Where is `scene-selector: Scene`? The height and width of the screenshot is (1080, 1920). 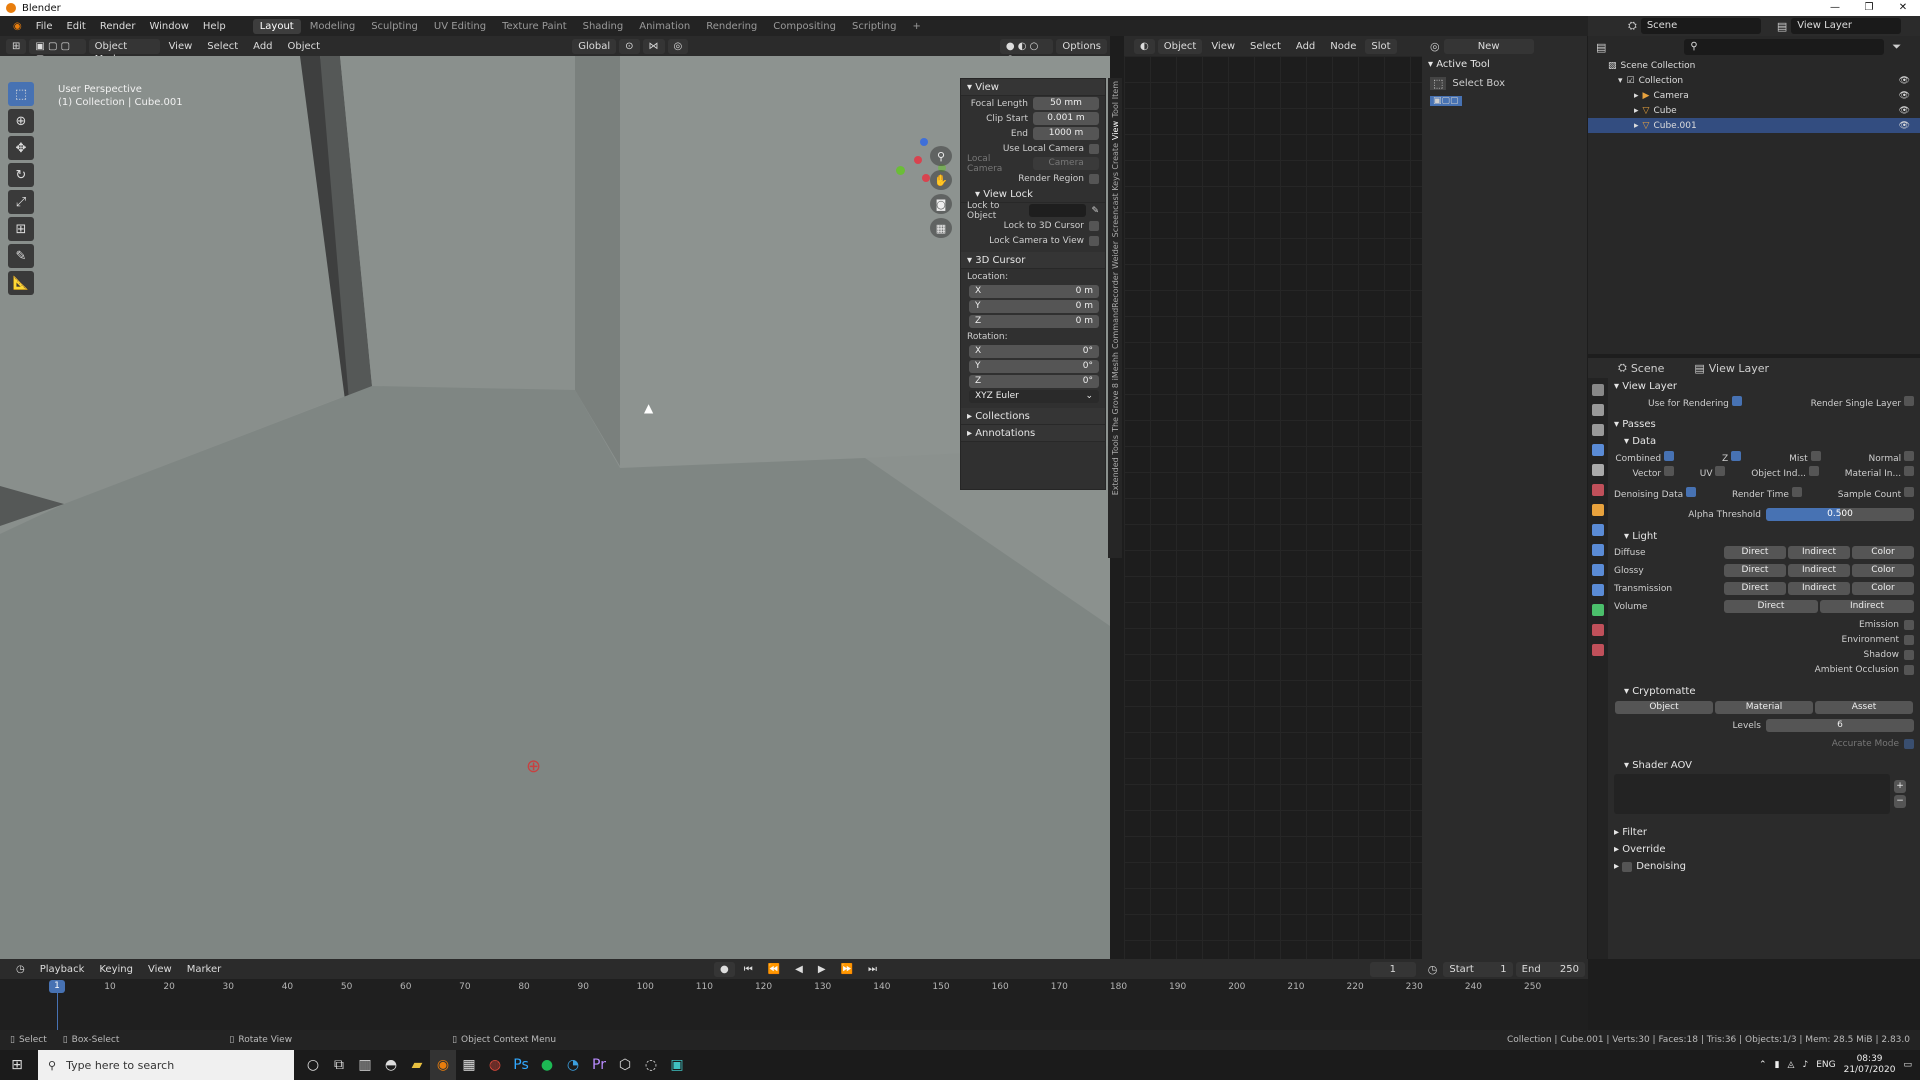
scene-selector: Scene is located at coordinates (1700, 26).